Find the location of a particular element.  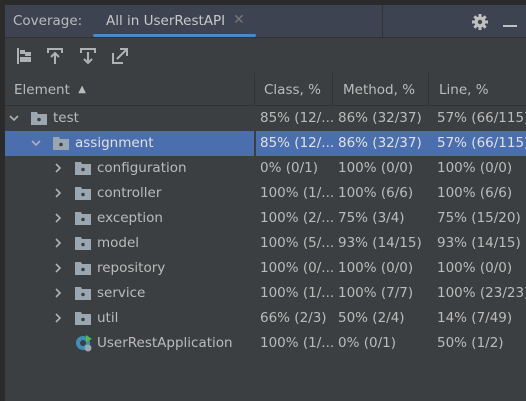

line-coverage: 100% (6/6) is located at coordinates (475, 193).